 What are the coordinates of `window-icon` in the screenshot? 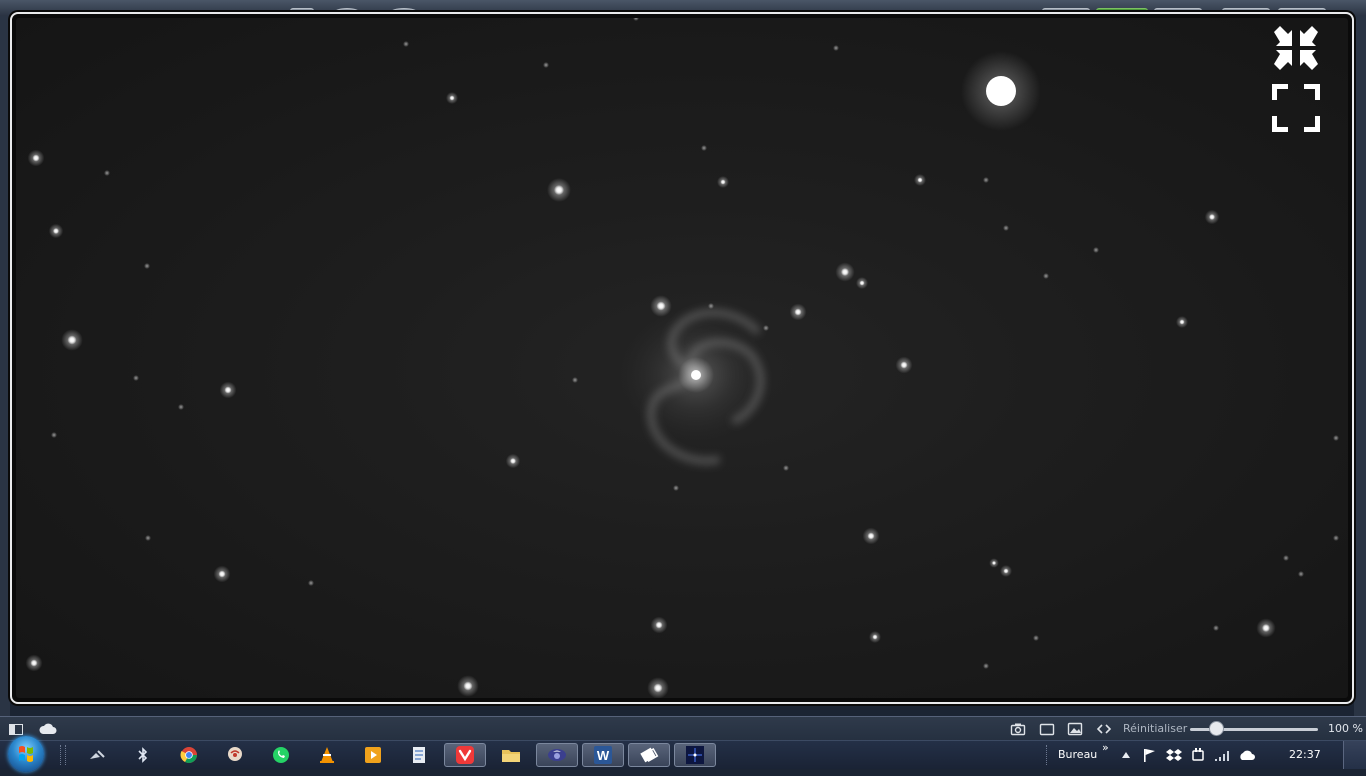 It's located at (1047, 729).